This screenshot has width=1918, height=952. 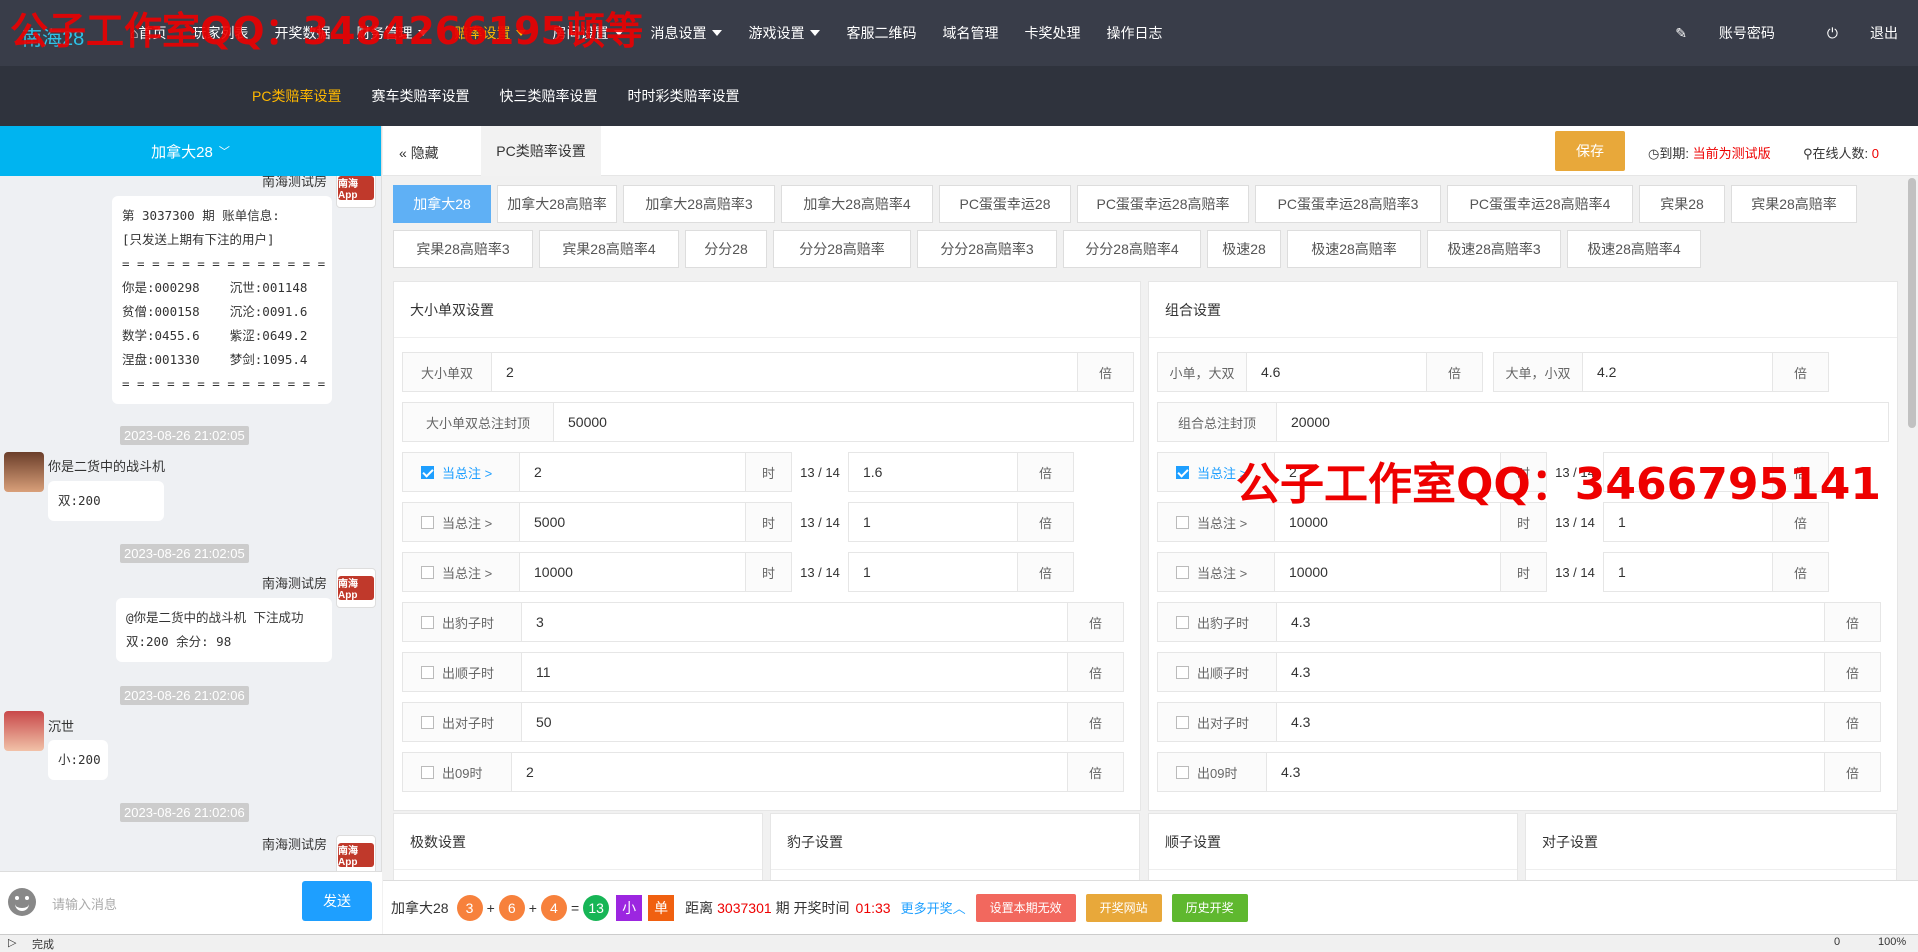 I want to click on topnav-item-9: 域名管理, so click(x=970, y=33).